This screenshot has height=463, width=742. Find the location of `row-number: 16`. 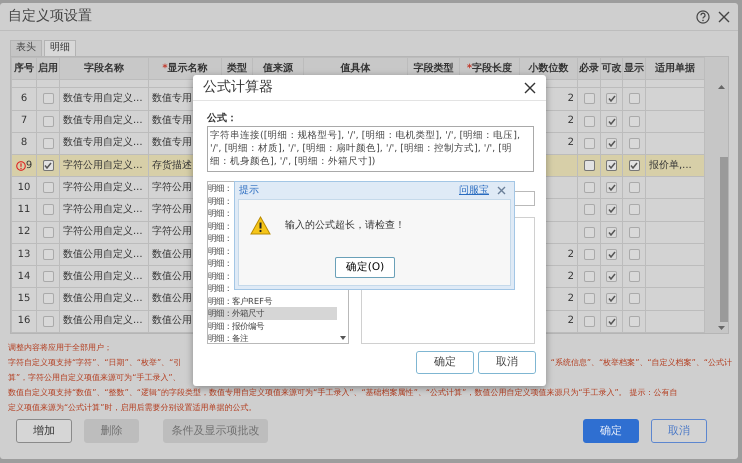

row-number: 16 is located at coordinates (24, 321).